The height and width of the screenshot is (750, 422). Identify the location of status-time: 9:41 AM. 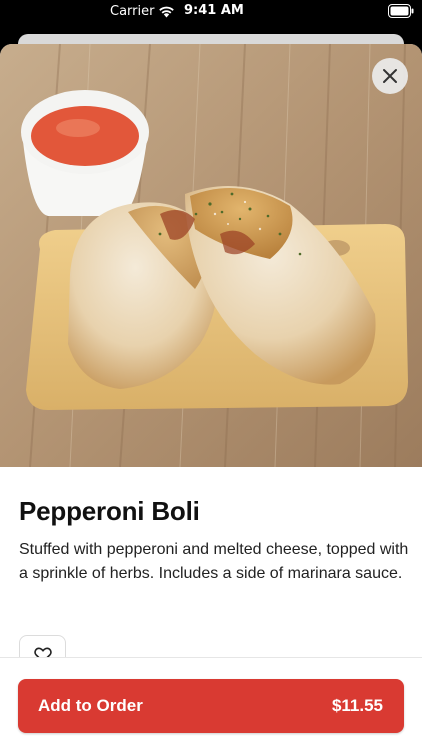
(214, 10).